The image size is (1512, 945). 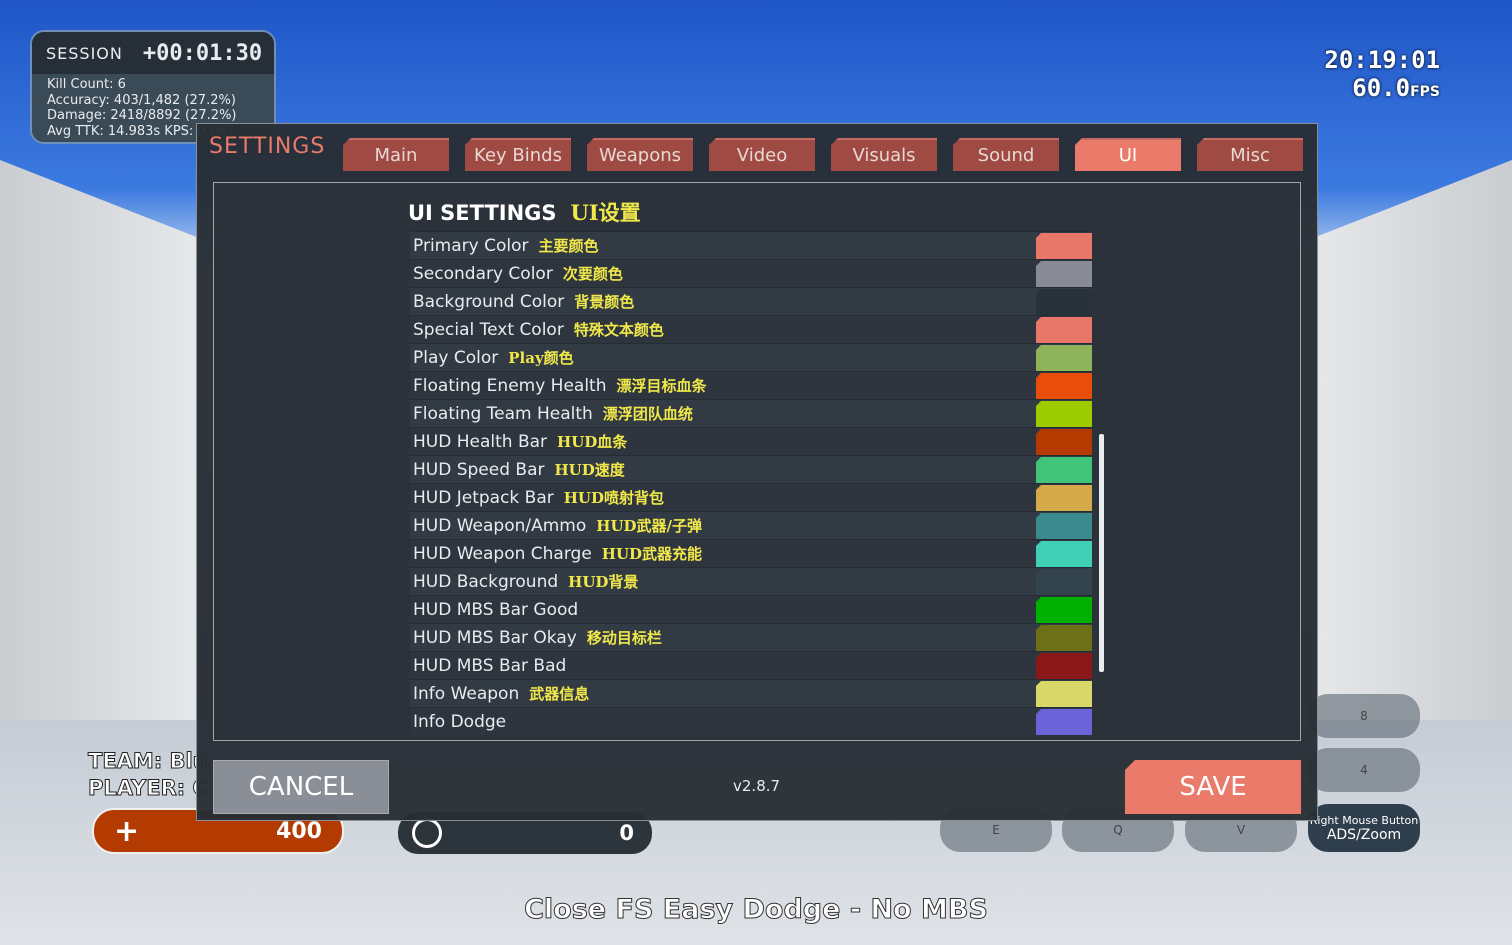 What do you see at coordinates (480, 441) in the screenshot?
I see `setting-name: HUD Health Bar` at bounding box center [480, 441].